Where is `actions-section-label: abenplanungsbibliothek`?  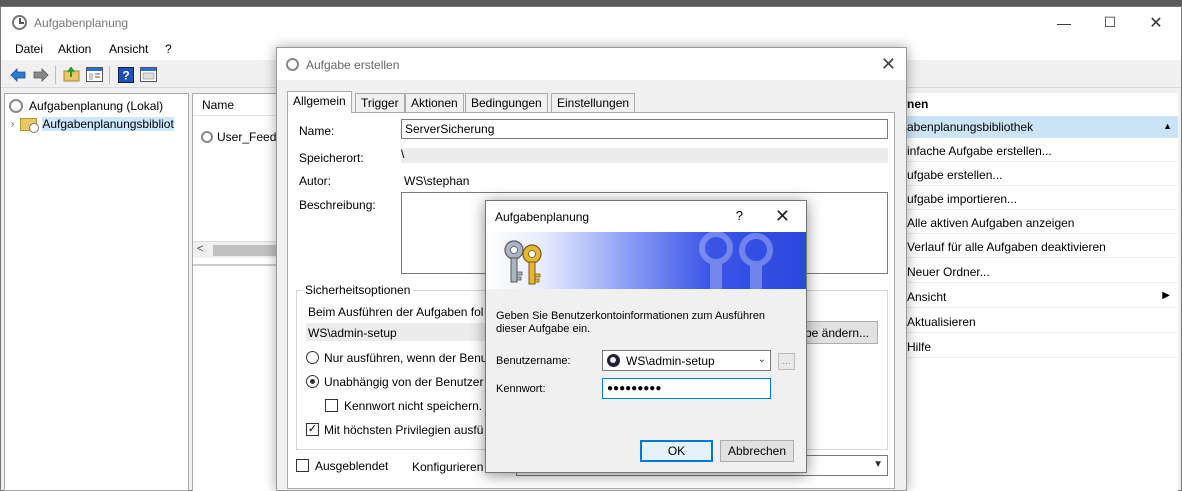
actions-section-label: abenplanungsbibliothek is located at coordinates (970, 127).